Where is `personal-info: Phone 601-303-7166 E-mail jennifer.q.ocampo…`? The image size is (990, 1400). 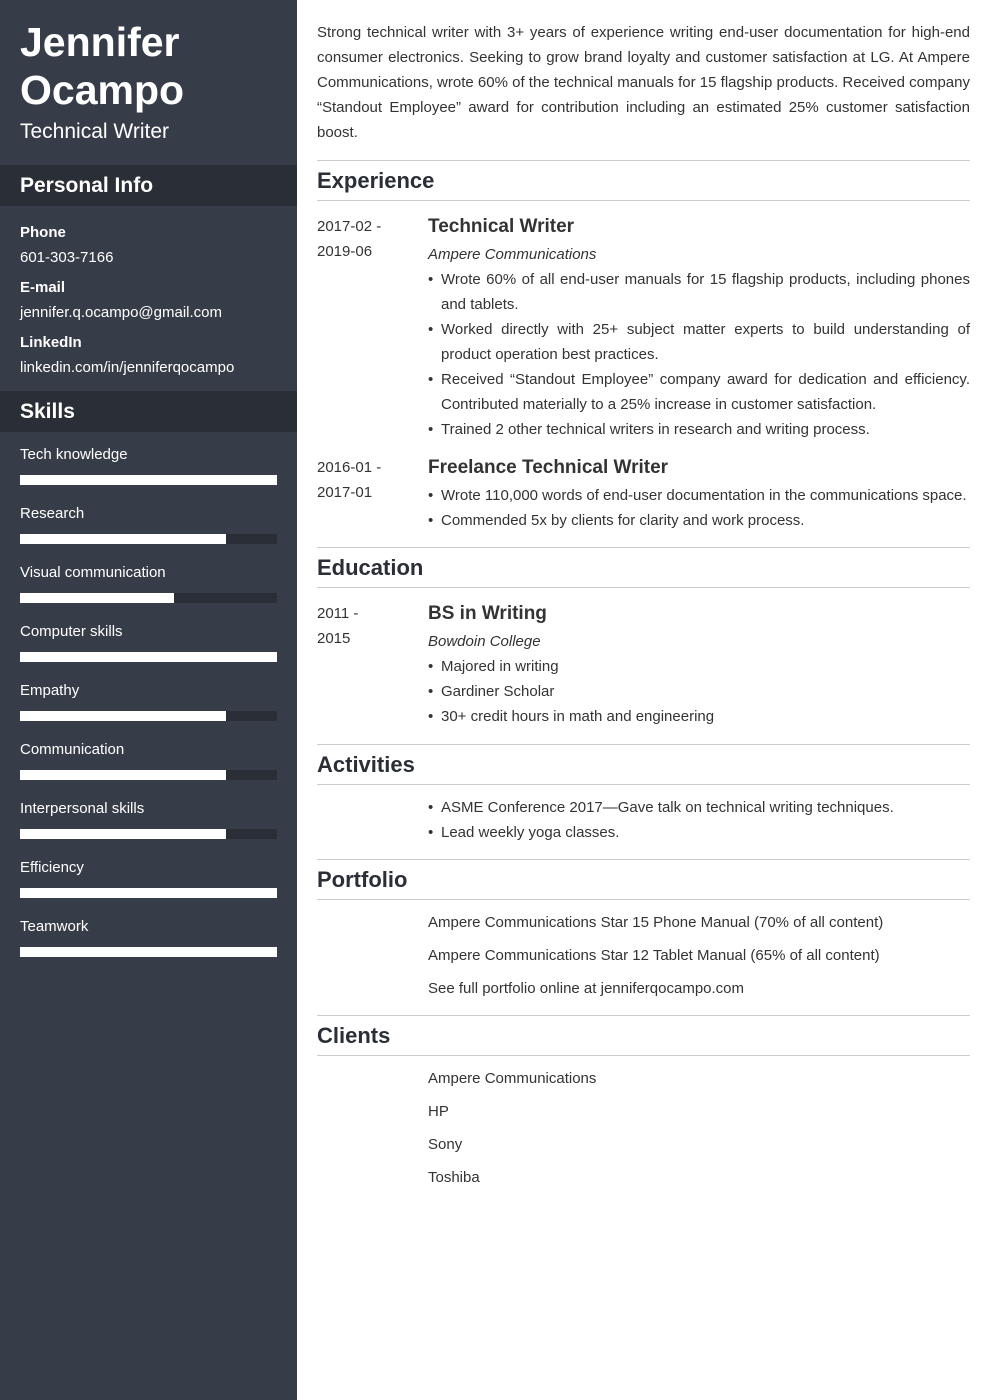 personal-info: Phone 601-303-7166 E-mail jennifer.q.ocampo… is located at coordinates (148, 292).